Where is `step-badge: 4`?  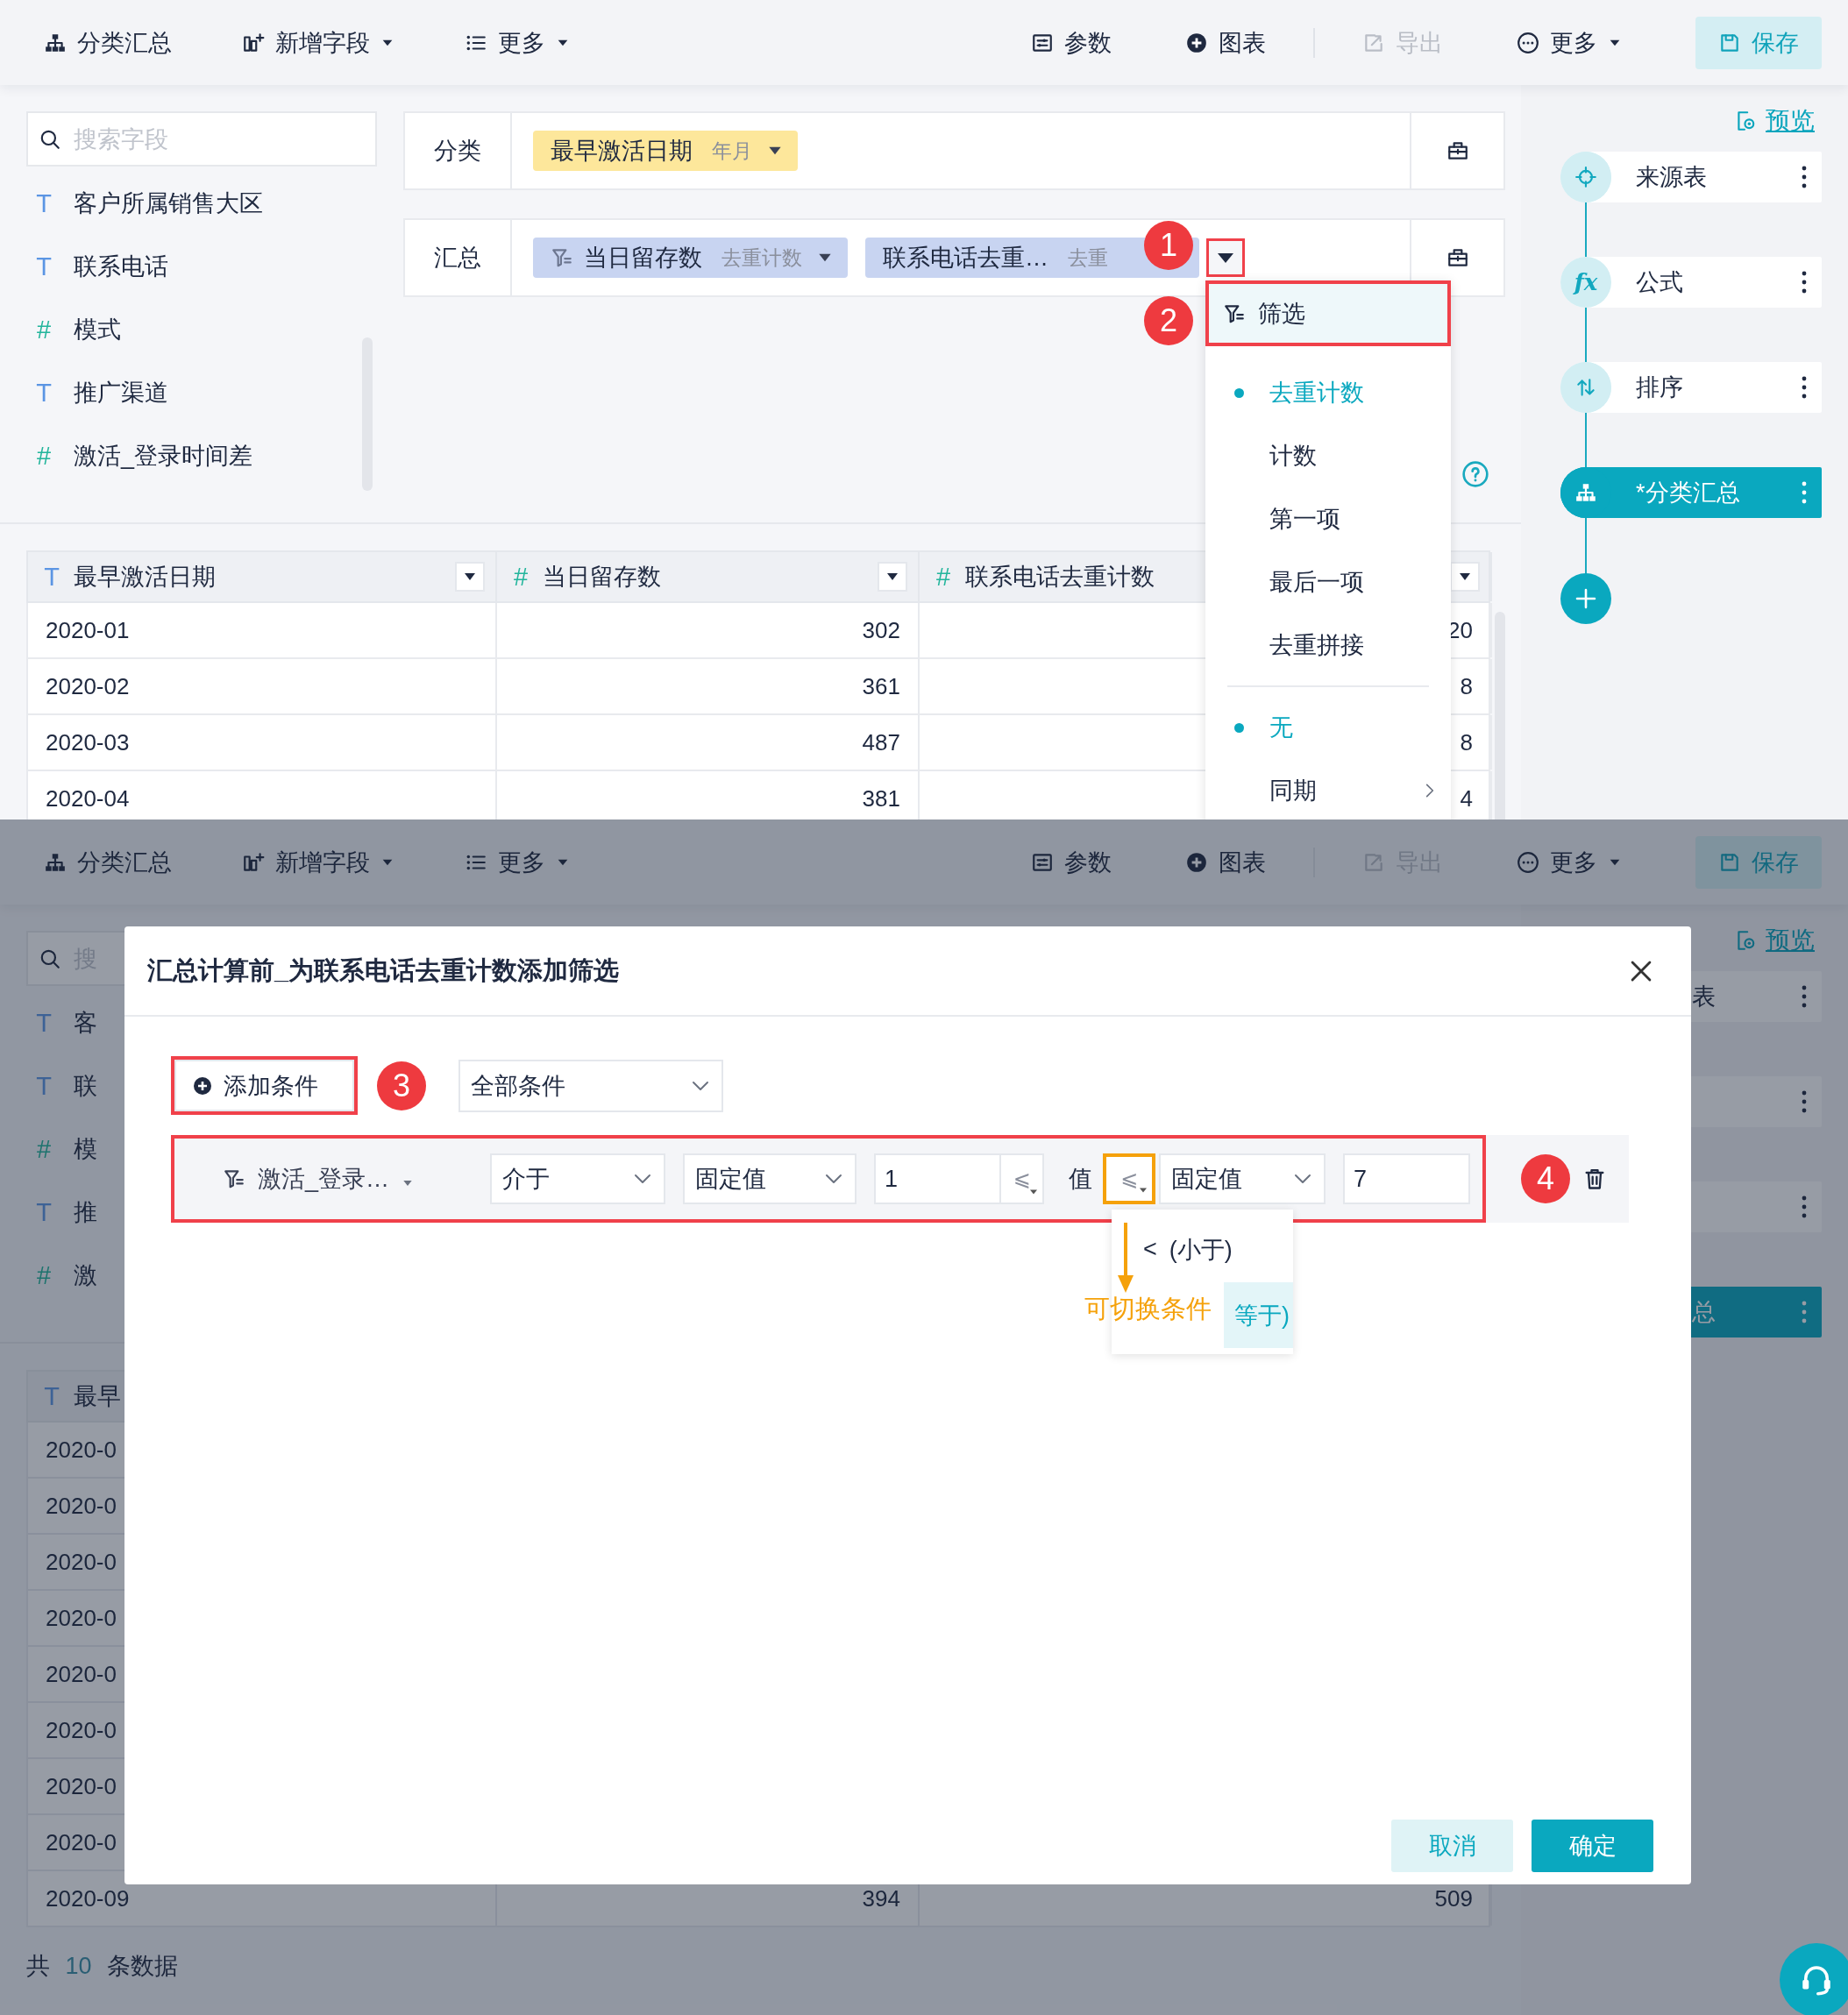
step-badge: 4 is located at coordinates (1546, 1178).